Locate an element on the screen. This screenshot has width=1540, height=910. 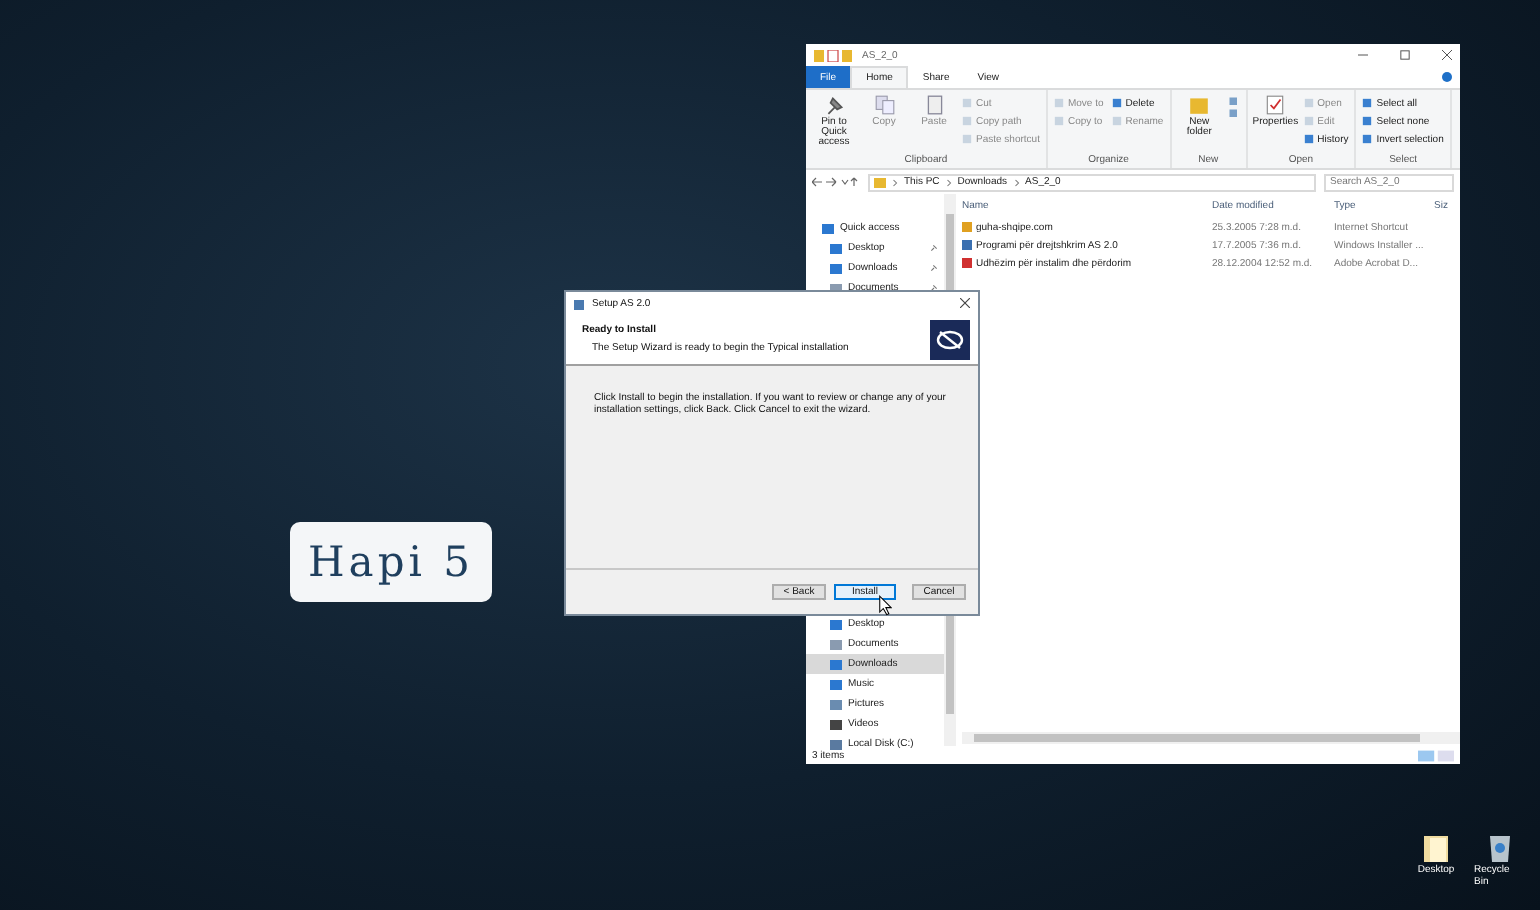
mouse-cursor-icon is located at coordinates (885, 605).